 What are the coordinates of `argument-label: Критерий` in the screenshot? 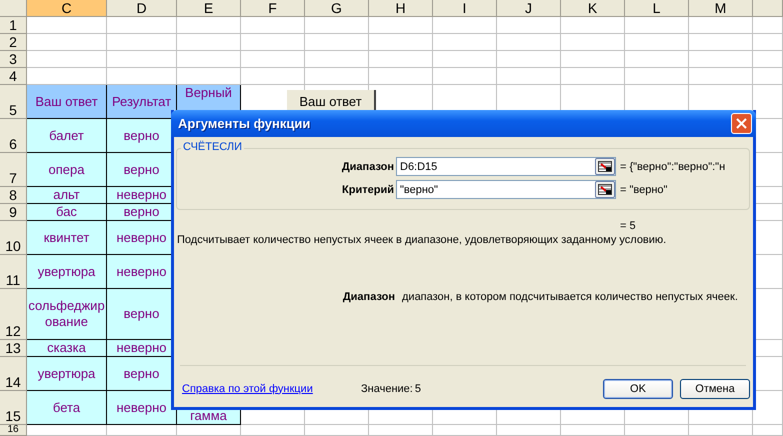 It's located at (368, 190).